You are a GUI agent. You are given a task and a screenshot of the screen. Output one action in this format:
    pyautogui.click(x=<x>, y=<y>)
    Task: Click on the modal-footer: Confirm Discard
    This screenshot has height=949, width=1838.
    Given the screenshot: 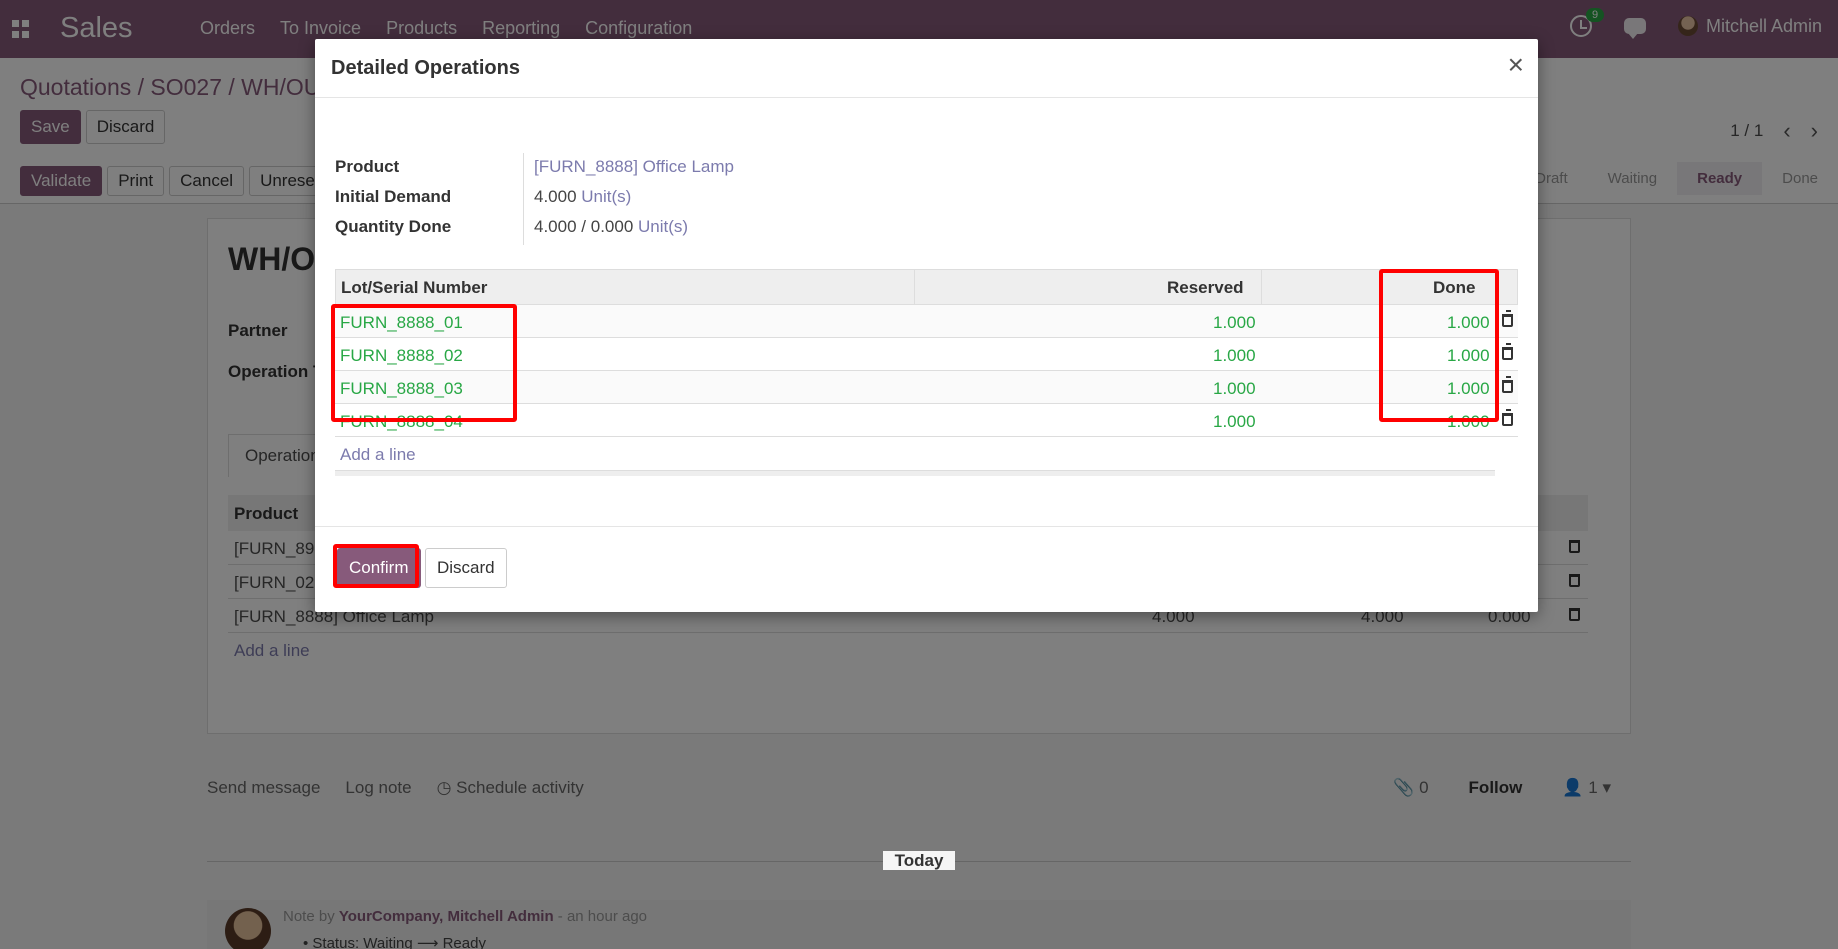 What is the action you would take?
    pyautogui.click(x=926, y=569)
    